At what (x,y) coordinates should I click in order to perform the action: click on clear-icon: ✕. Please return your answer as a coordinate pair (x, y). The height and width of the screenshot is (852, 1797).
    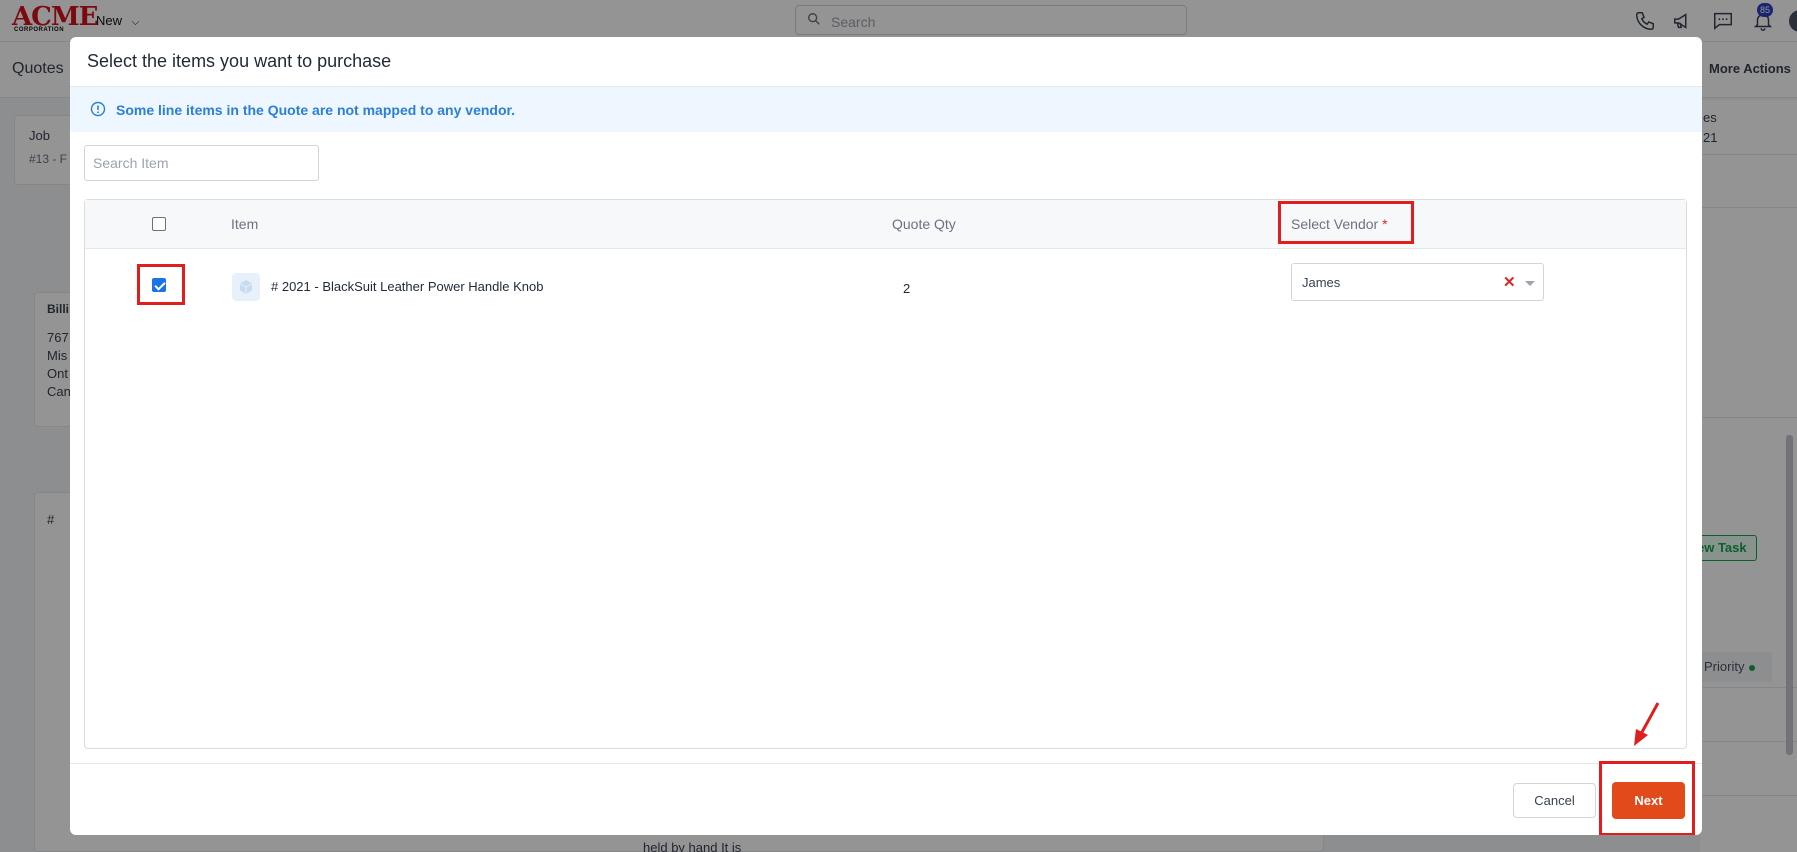
    Looking at the image, I should click on (1509, 282).